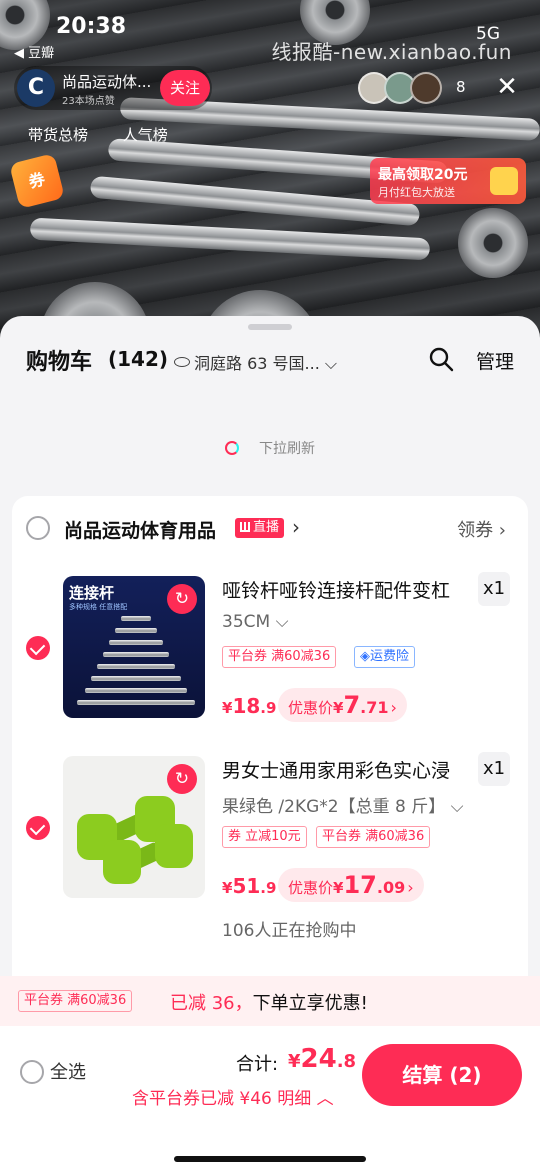  What do you see at coordinates (495, 360) in the screenshot?
I see `manage-button: 管理` at bounding box center [495, 360].